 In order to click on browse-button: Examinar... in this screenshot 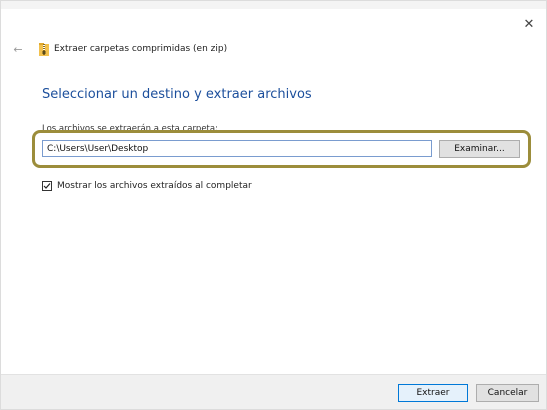, I will do `click(479, 149)`.